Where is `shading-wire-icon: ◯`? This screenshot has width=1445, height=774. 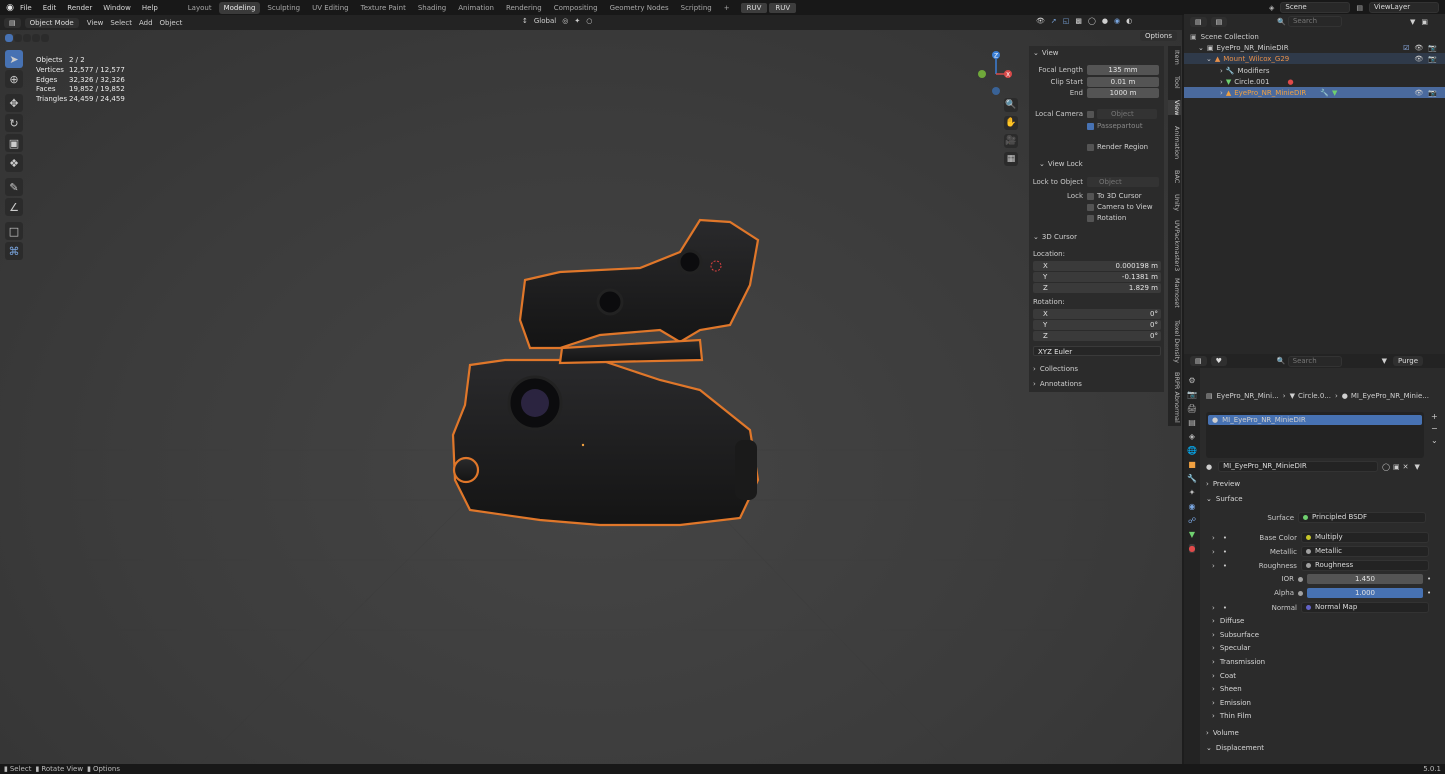
shading-wire-icon: ◯ is located at coordinates (1092, 21).